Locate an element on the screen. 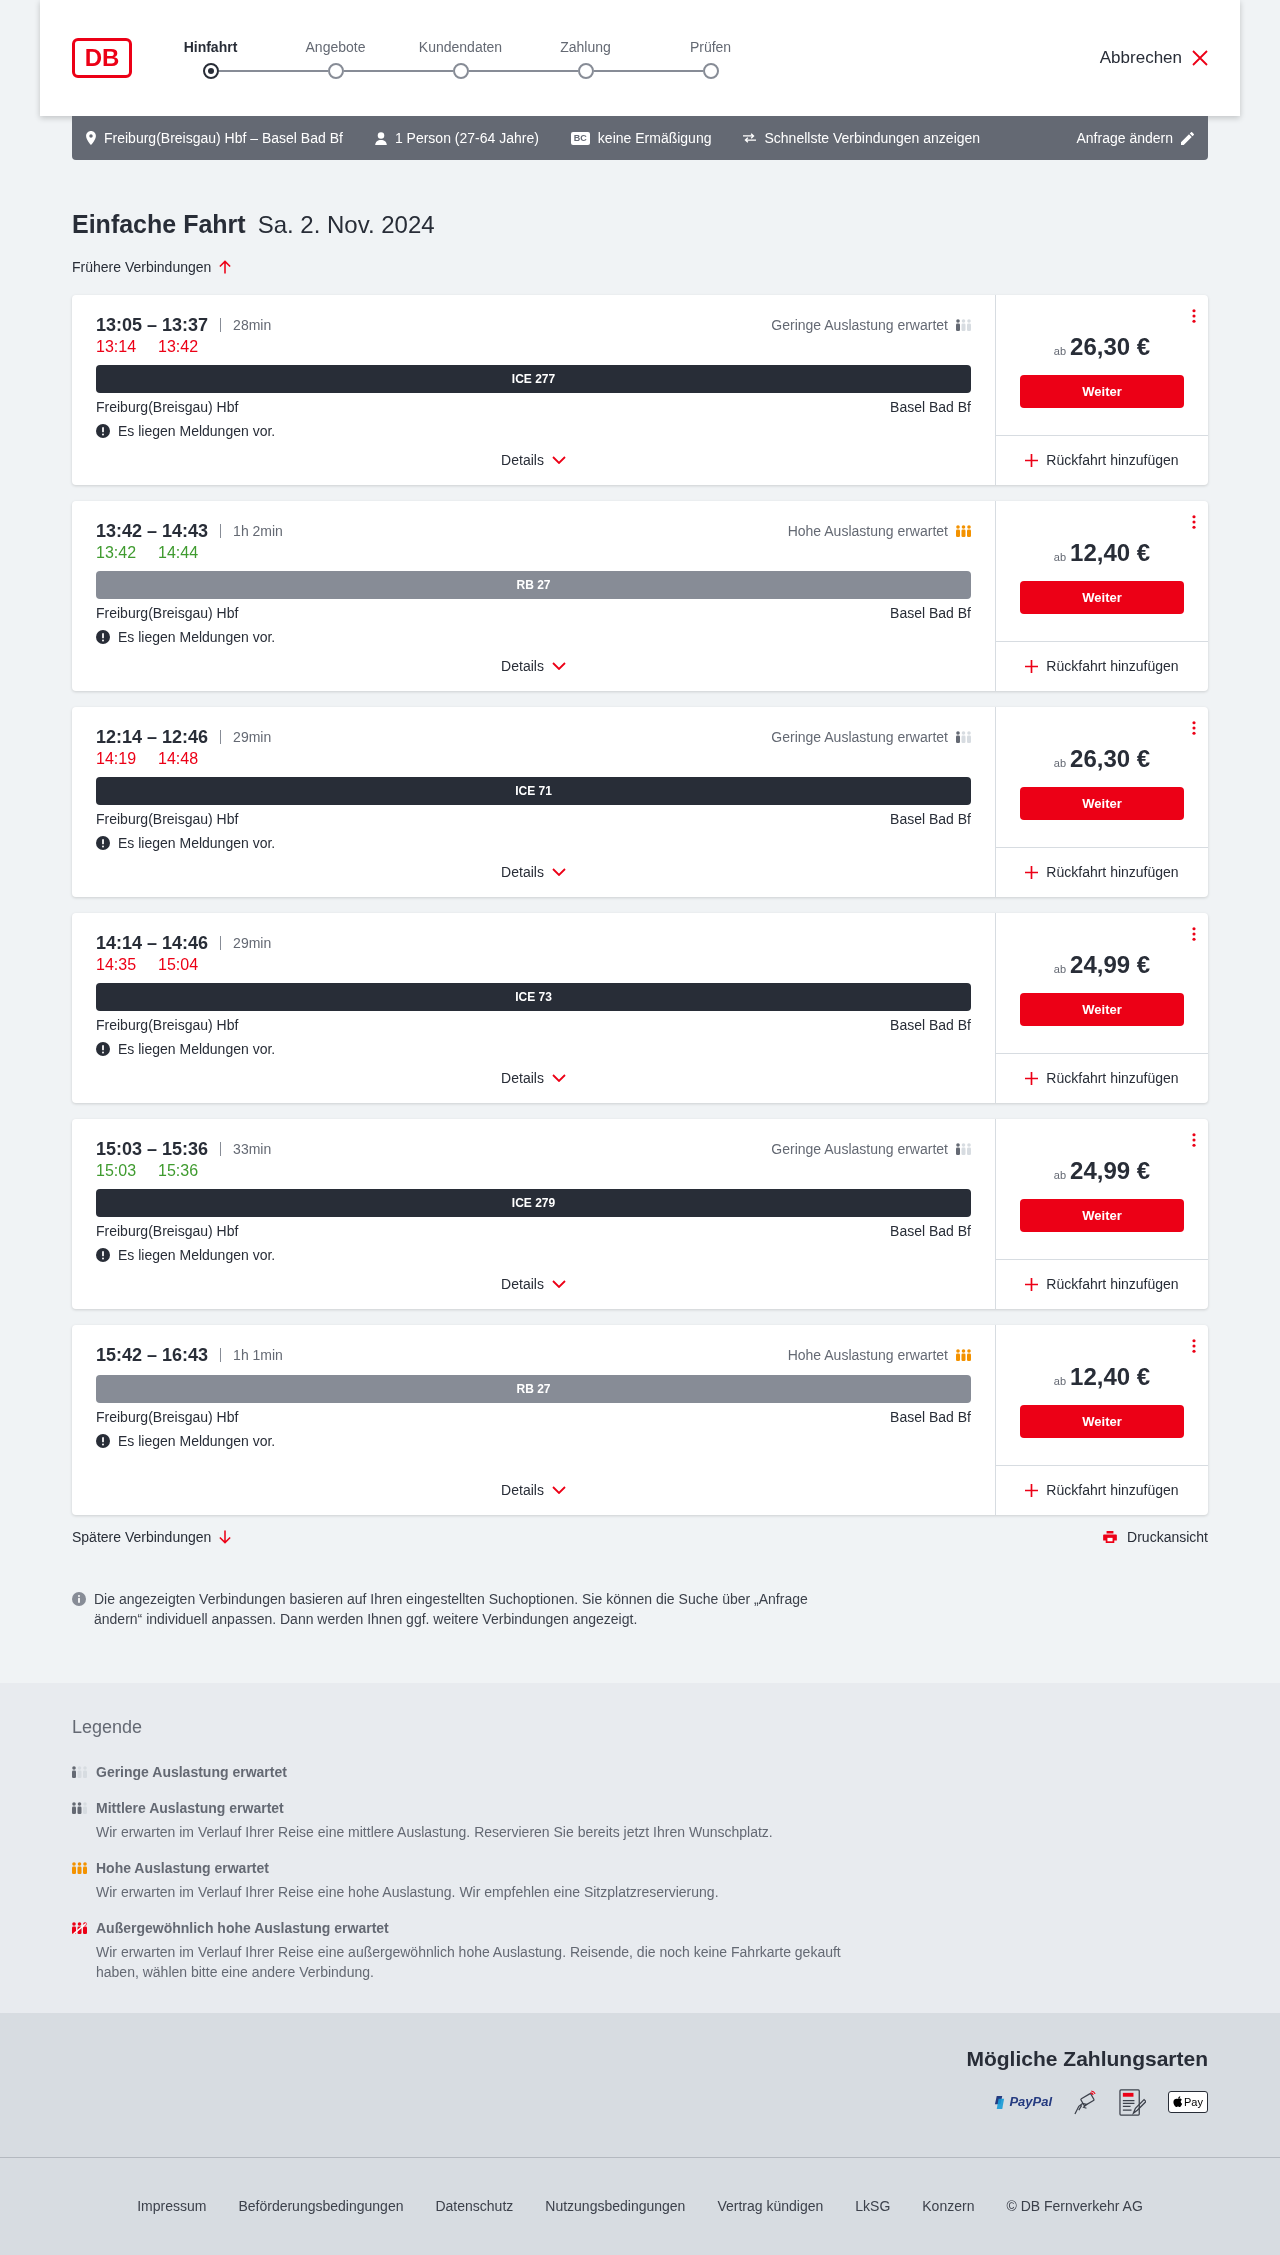 The height and width of the screenshot is (2255, 1280). page-title: Einfache Fahrt is located at coordinates (159, 224).